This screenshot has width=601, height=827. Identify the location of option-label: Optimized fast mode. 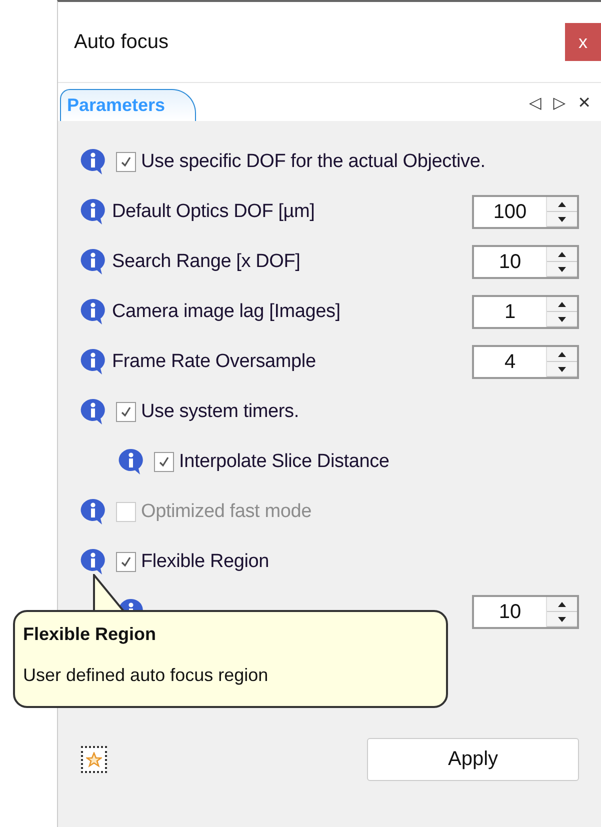
(226, 512).